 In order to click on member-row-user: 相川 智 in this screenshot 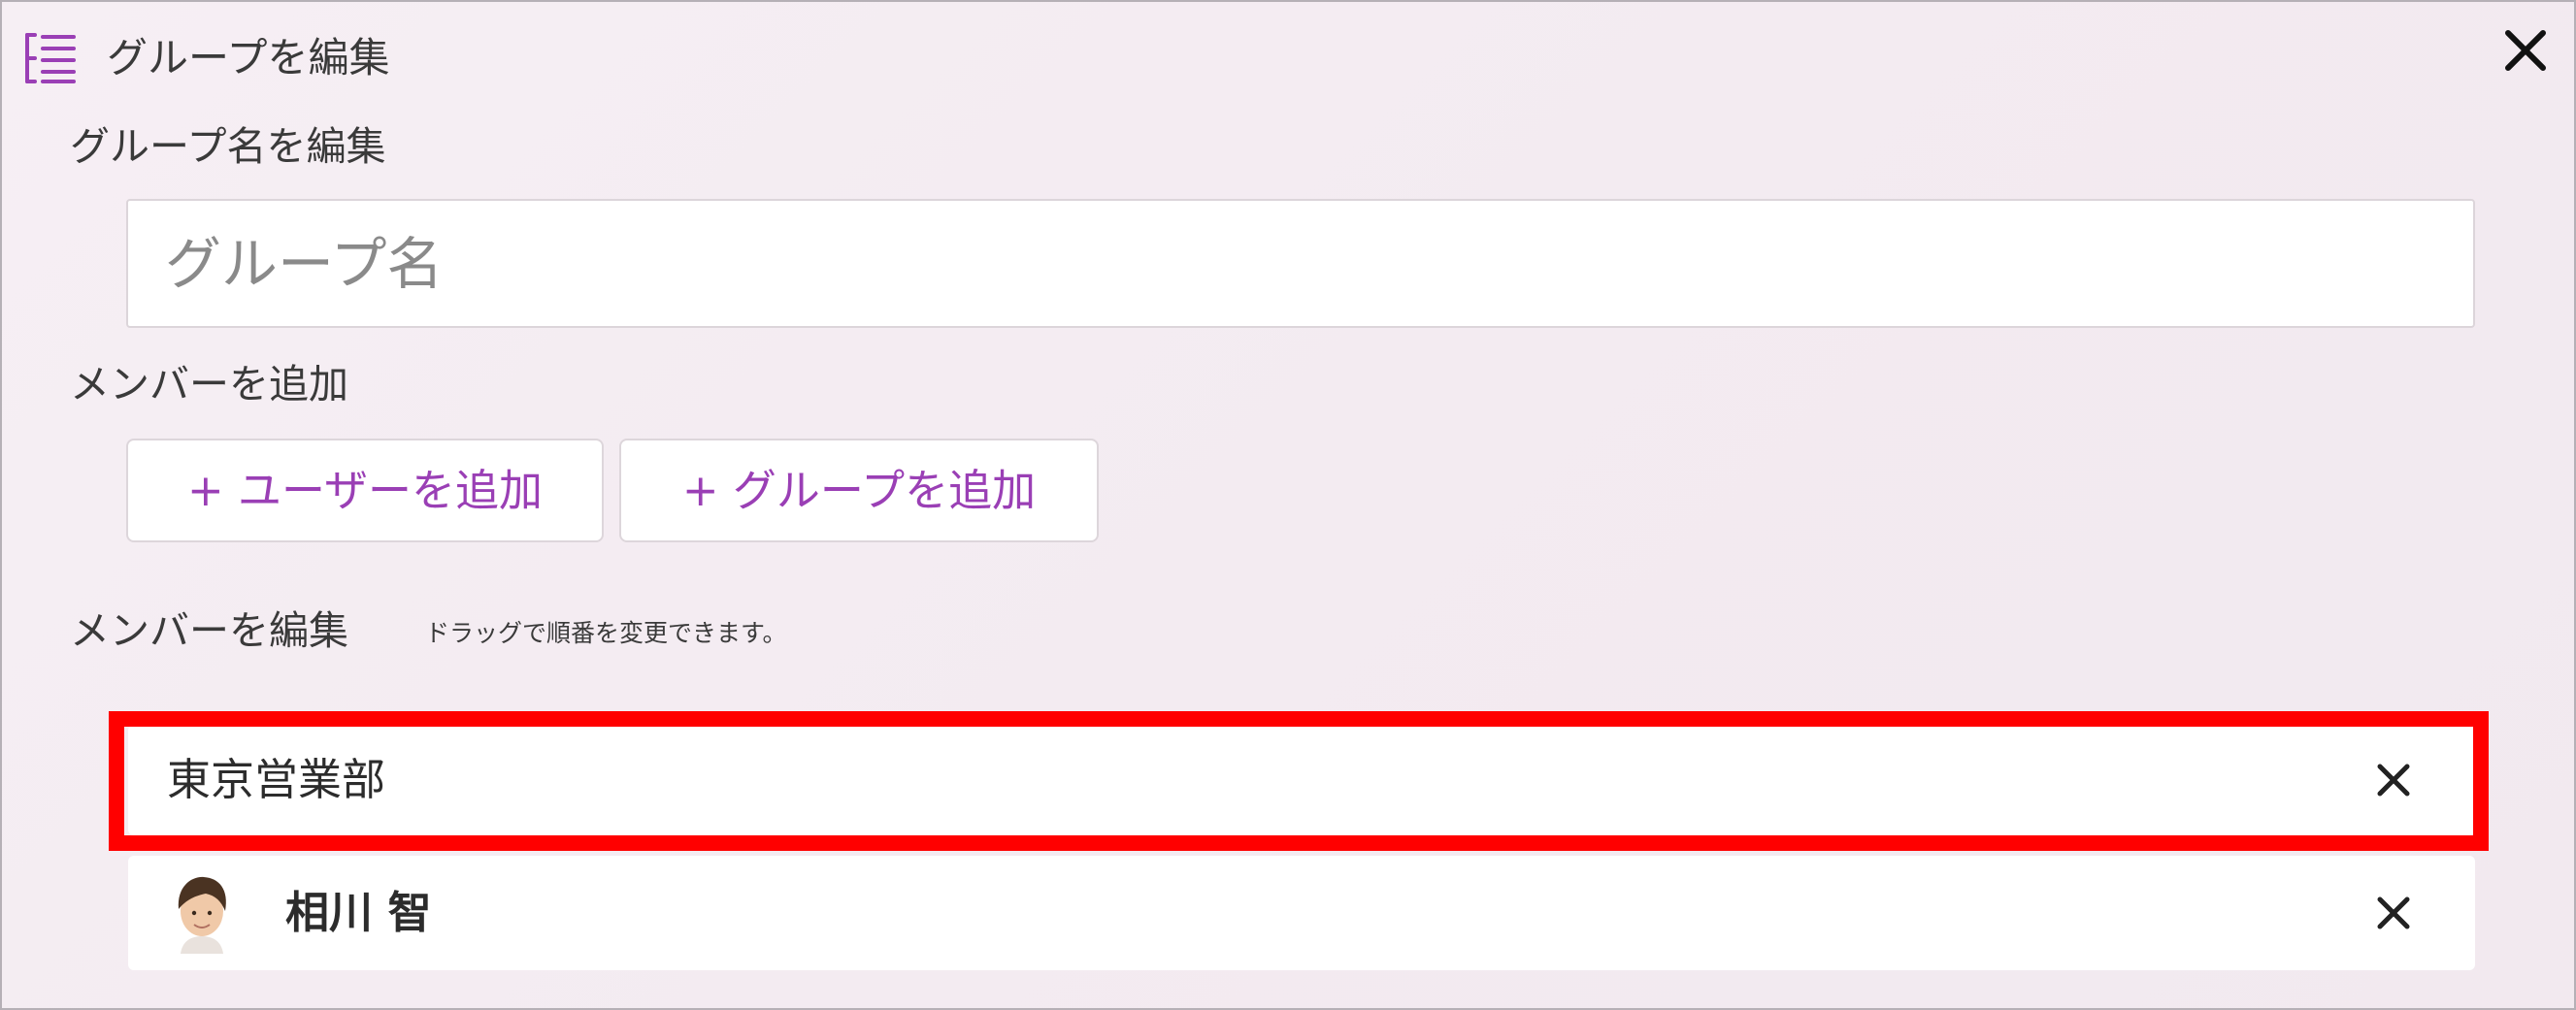, I will do `click(1301, 913)`.